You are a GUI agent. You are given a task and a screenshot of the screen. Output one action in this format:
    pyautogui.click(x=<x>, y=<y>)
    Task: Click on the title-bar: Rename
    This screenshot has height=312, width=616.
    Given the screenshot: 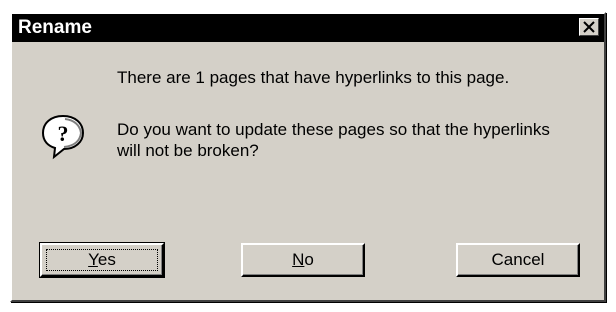 What is the action you would take?
    pyautogui.click(x=308, y=28)
    